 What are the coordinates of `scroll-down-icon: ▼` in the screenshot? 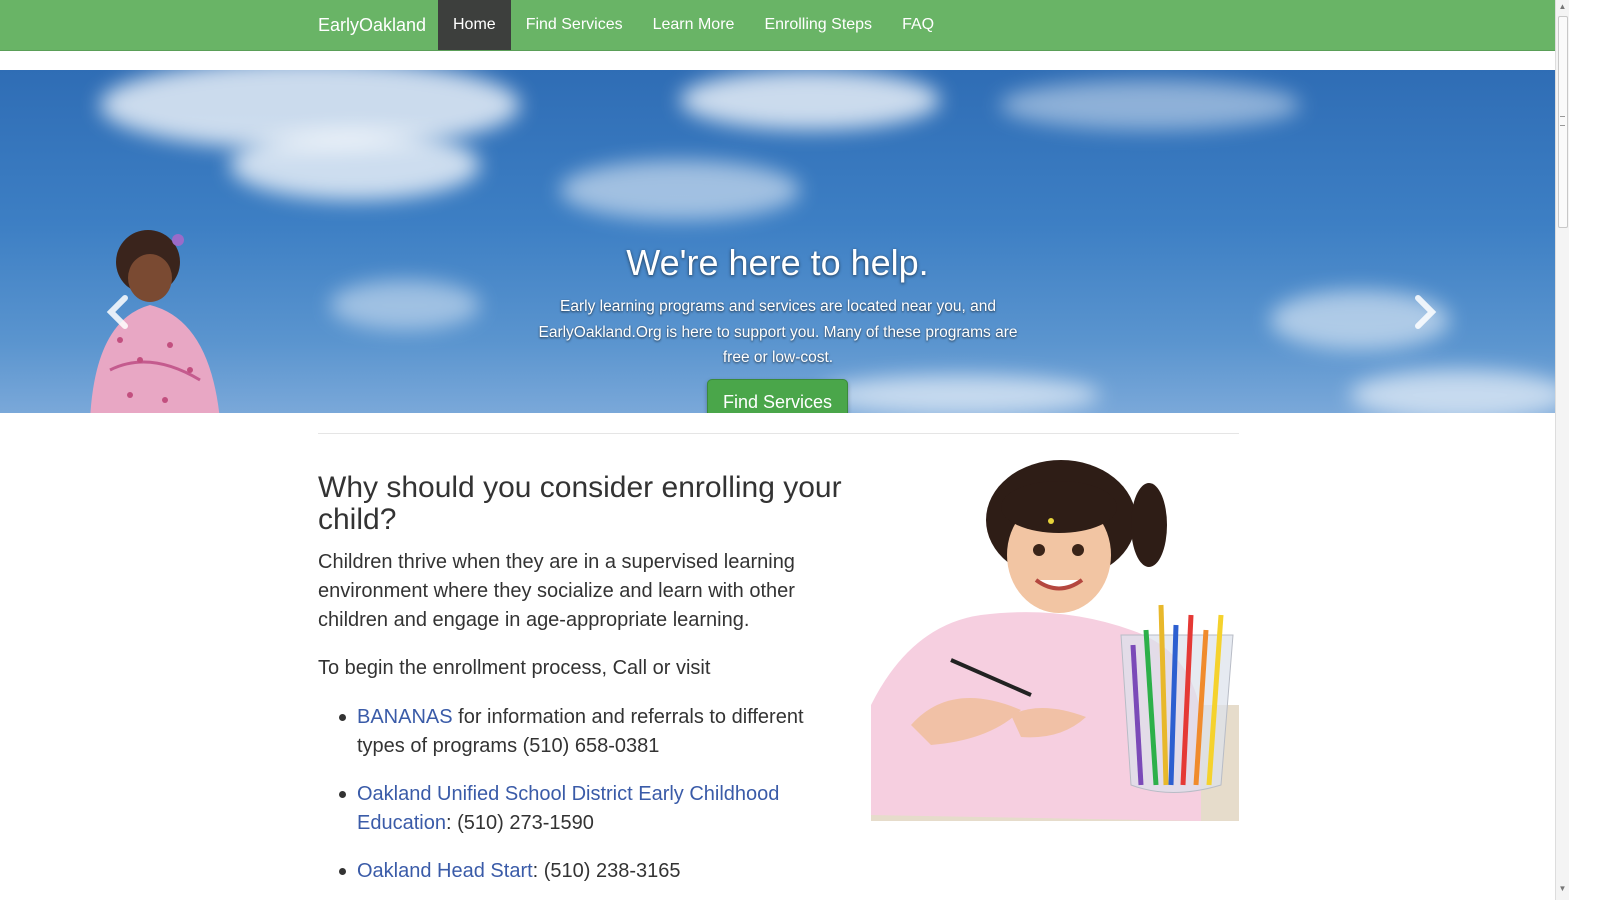 It's located at (1562, 889).